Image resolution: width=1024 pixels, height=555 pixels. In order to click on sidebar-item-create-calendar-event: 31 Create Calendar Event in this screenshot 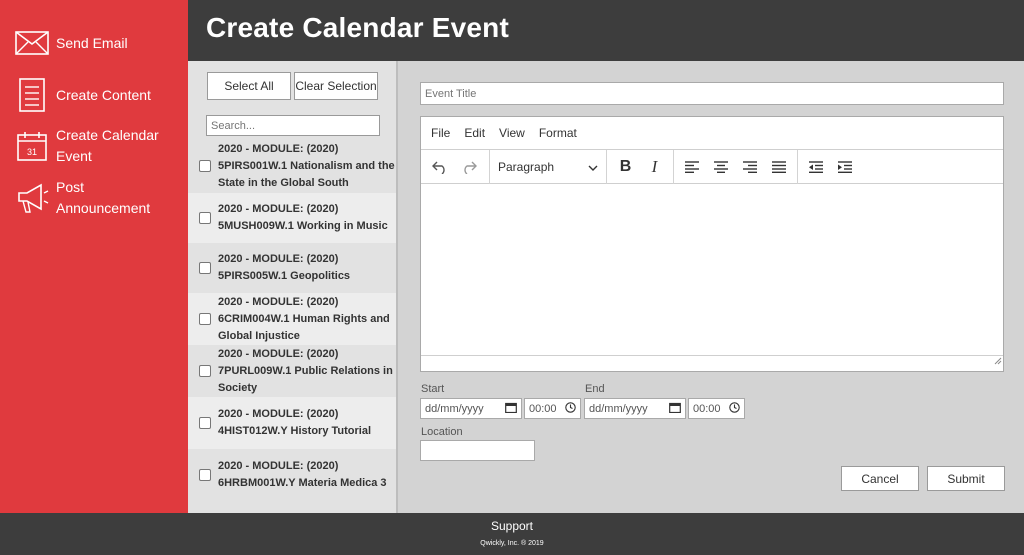, I will do `click(95, 146)`.